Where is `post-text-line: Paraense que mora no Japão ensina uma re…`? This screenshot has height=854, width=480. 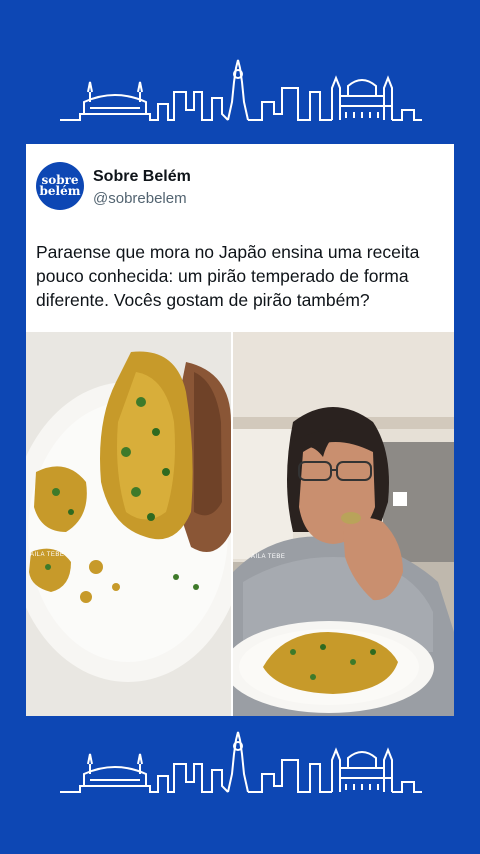 post-text-line: Paraense que mora no Japão ensina uma re… is located at coordinates (228, 252).